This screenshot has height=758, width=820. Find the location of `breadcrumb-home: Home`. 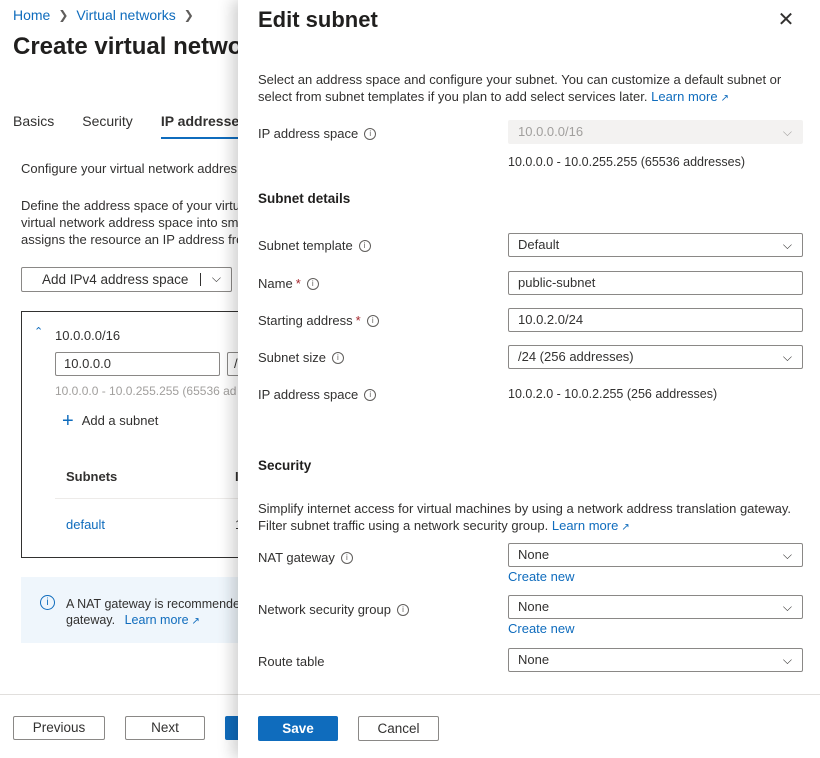

breadcrumb-home: Home is located at coordinates (31, 15).